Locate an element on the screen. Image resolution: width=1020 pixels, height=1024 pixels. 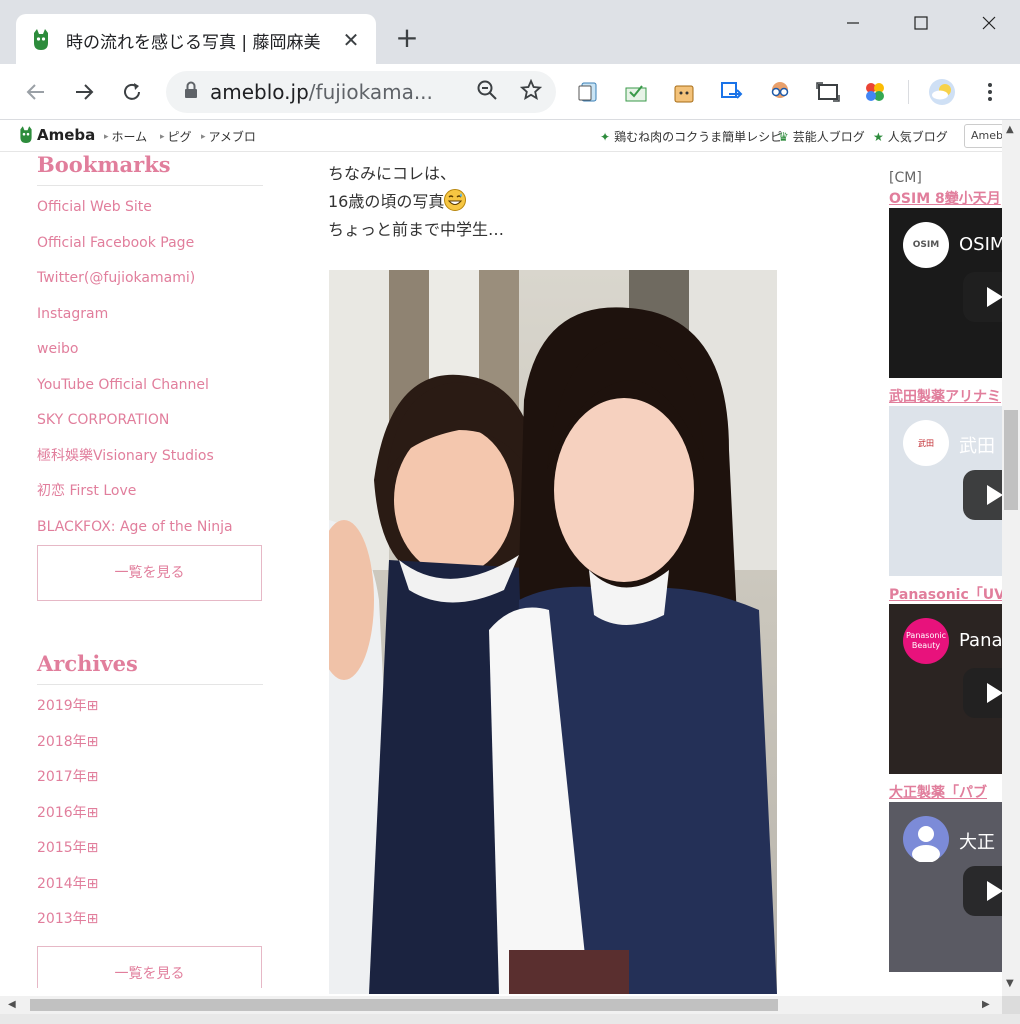
bookmark-link: BLACKFOX: Age of the Ninja is located at coordinates (150, 532).